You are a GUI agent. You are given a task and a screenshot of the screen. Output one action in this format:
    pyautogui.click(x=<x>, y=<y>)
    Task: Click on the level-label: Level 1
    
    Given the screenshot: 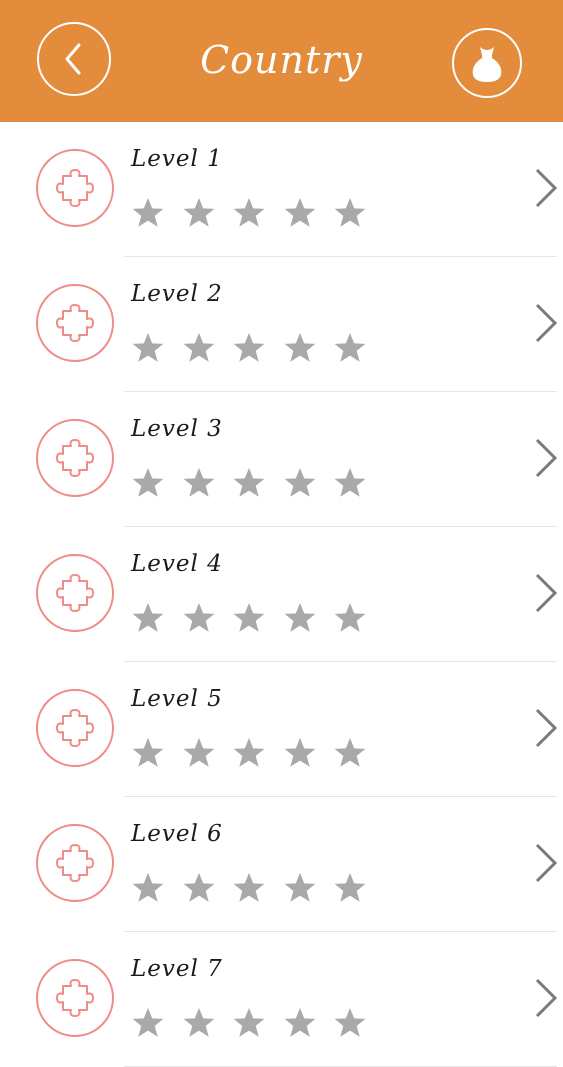 What is the action you would take?
    pyautogui.click(x=177, y=159)
    